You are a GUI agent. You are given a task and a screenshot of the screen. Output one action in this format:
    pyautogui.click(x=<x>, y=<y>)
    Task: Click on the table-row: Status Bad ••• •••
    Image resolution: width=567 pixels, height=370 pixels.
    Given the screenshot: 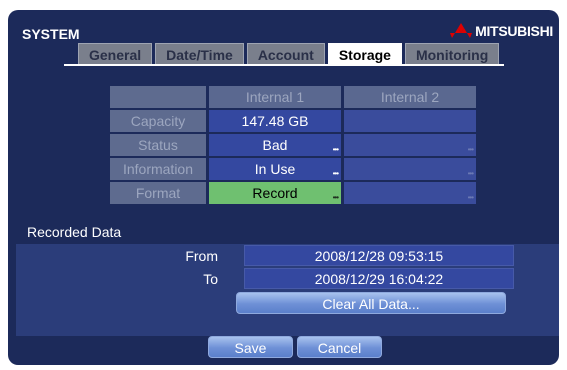 What is the action you would take?
    pyautogui.click(x=294, y=145)
    